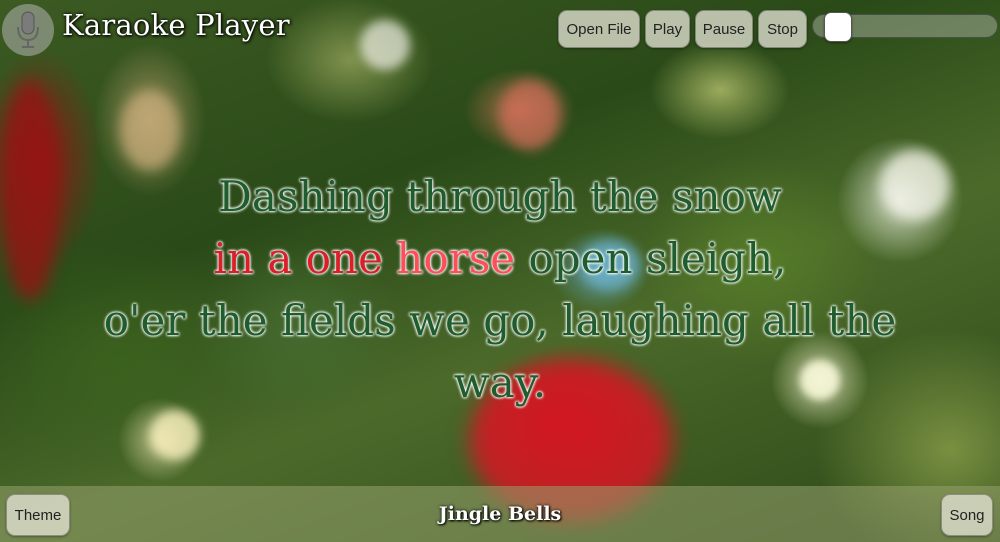  I want to click on stop-button: Stop, so click(782, 29).